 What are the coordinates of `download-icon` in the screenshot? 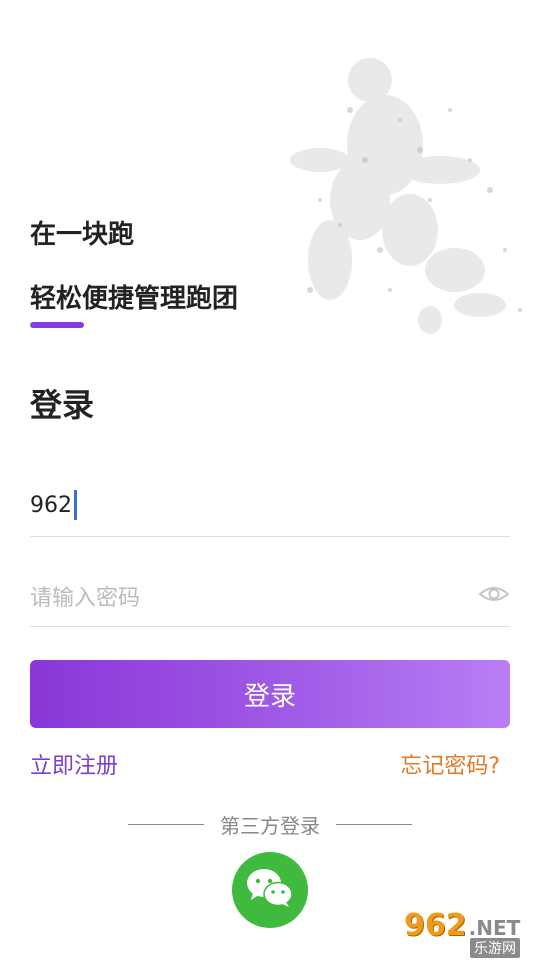 It's located at (127, 19).